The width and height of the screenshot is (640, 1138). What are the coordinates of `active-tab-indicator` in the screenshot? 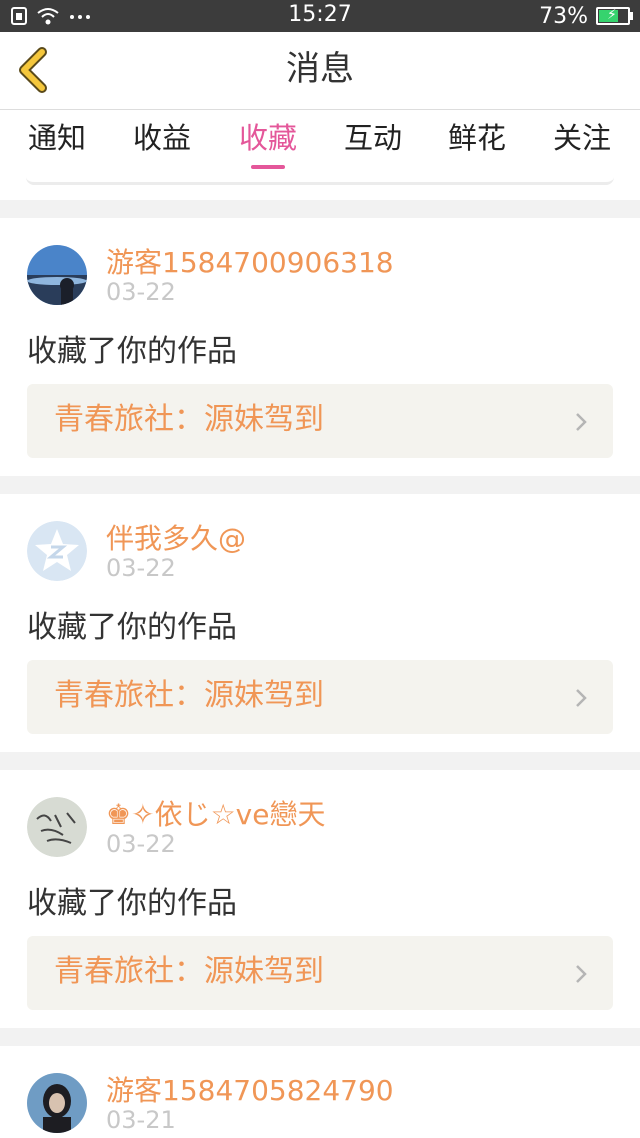 It's located at (268, 167).